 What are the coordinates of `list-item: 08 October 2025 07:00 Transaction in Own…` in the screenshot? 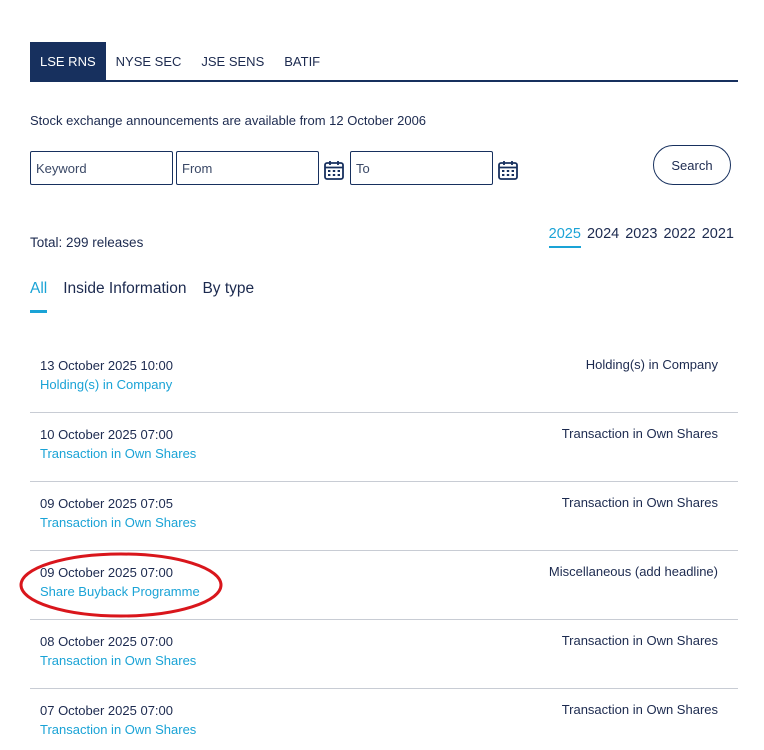 It's located at (384, 654).